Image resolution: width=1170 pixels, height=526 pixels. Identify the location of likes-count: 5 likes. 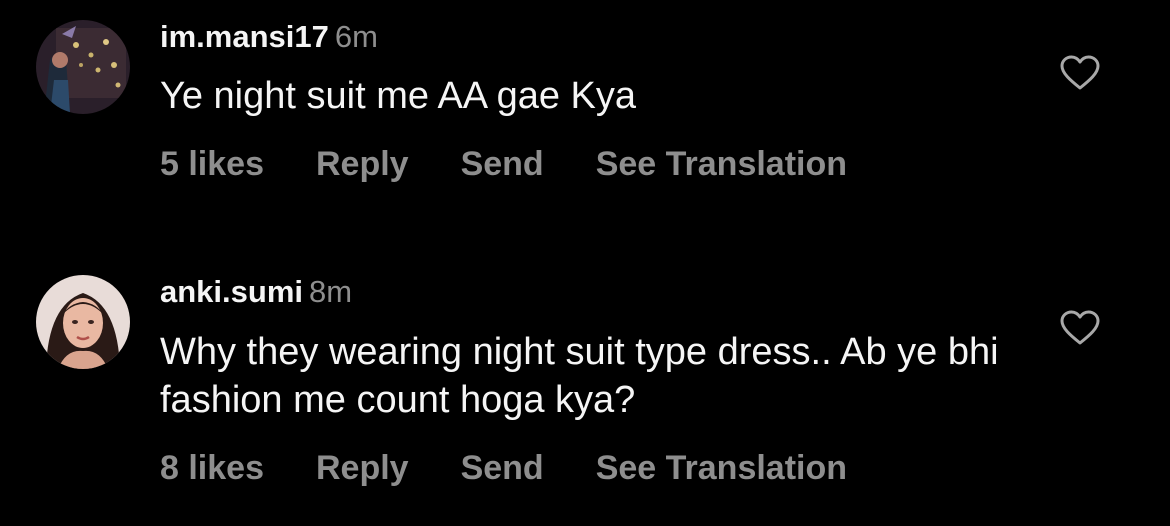
(212, 164).